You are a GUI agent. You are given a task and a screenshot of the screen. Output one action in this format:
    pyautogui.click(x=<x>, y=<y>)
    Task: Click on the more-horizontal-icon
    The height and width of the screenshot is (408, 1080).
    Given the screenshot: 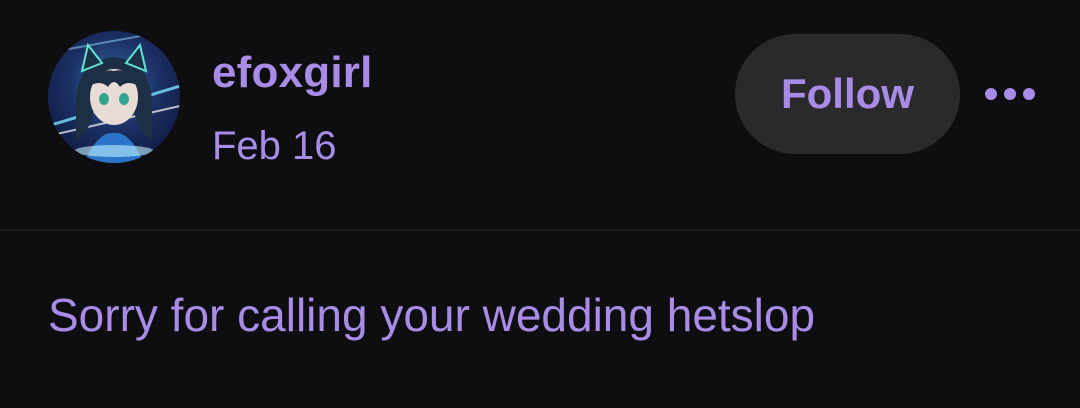 What is the action you would take?
    pyautogui.click(x=1010, y=94)
    